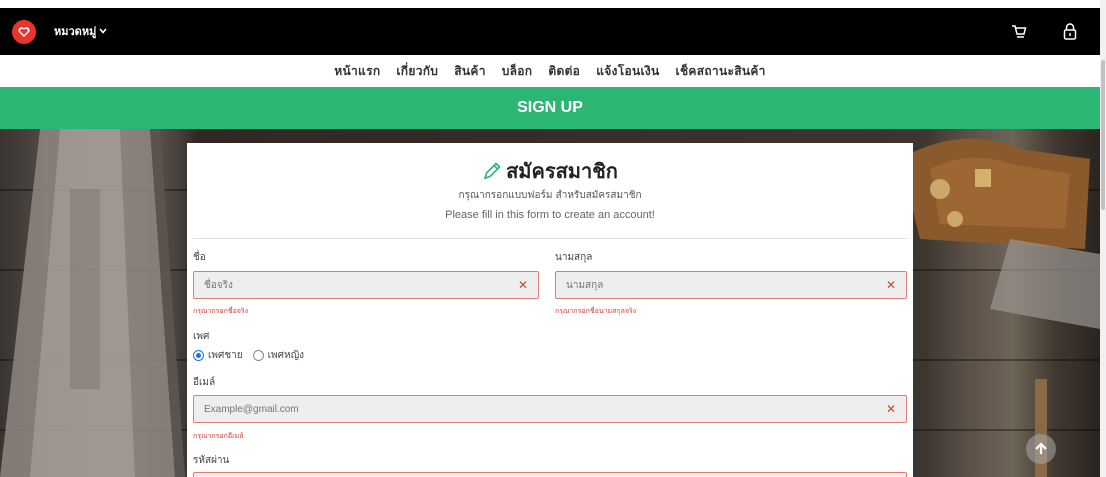 The height and width of the screenshot is (477, 1106). I want to click on last-name-error: กรุณากรอกชื่อนามสกุลจริง, so click(596, 311).